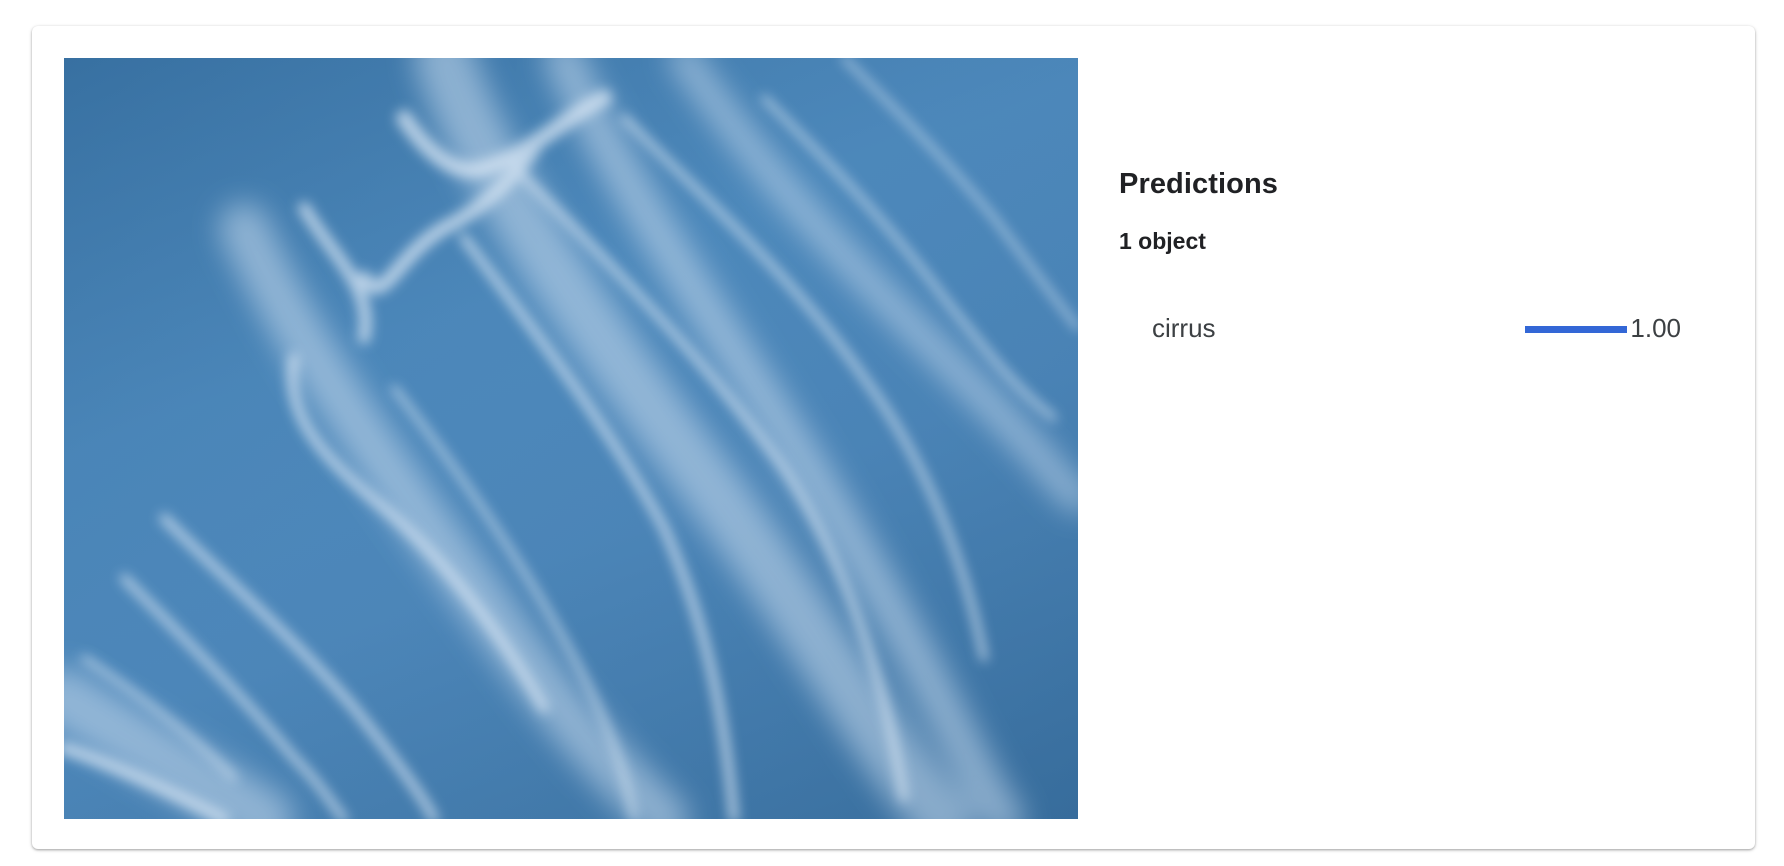 The height and width of the screenshot is (866, 1784). What do you see at coordinates (1199, 184) in the screenshot?
I see `predictions-title: Predictions` at bounding box center [1199, 184].